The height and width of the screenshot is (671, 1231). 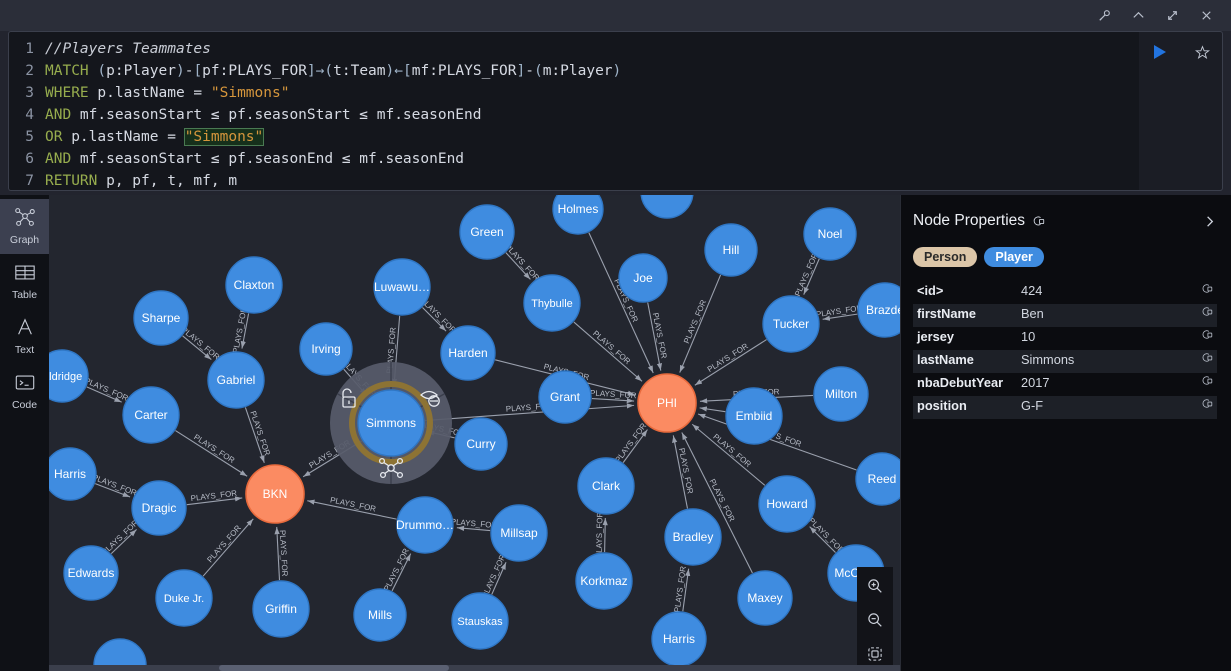 I want to click on sidebar-item-code: Code, so click(x=24, y=391).